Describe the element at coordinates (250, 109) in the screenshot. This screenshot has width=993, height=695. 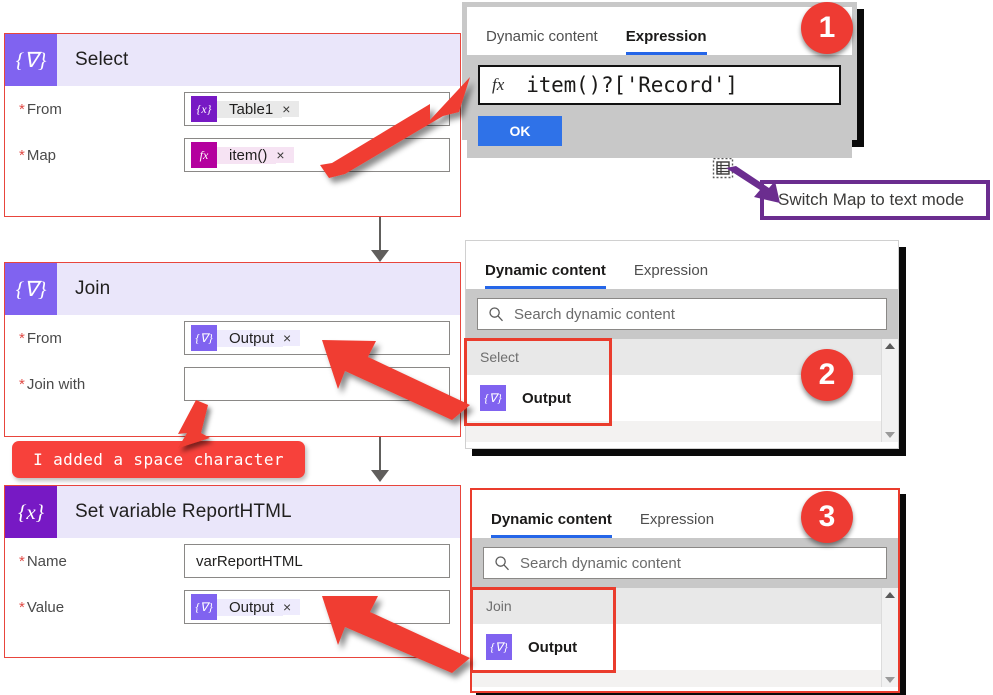
I see `token-chip-label: Table1` at that location.